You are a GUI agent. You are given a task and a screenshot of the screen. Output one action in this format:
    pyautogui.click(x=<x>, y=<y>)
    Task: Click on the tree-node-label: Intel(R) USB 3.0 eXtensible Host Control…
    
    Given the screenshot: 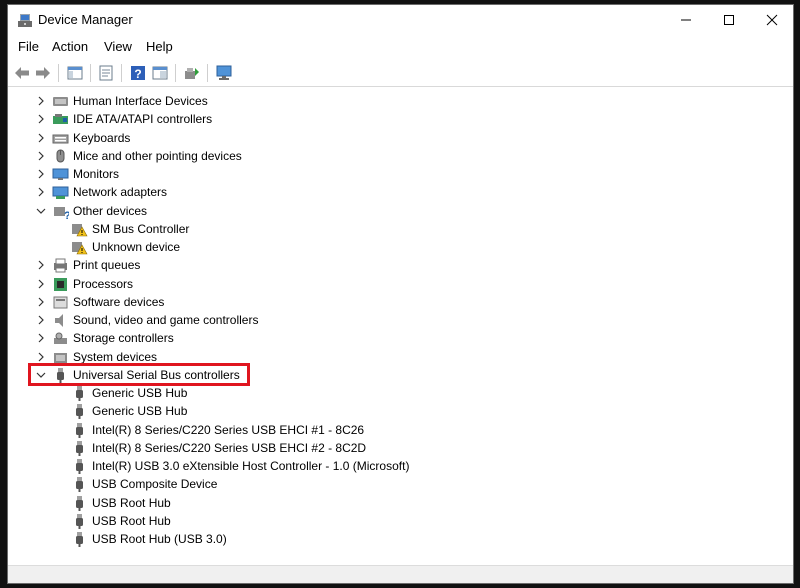 What is the action you would take?
    pyautogui.click(x=251, y=466)
    